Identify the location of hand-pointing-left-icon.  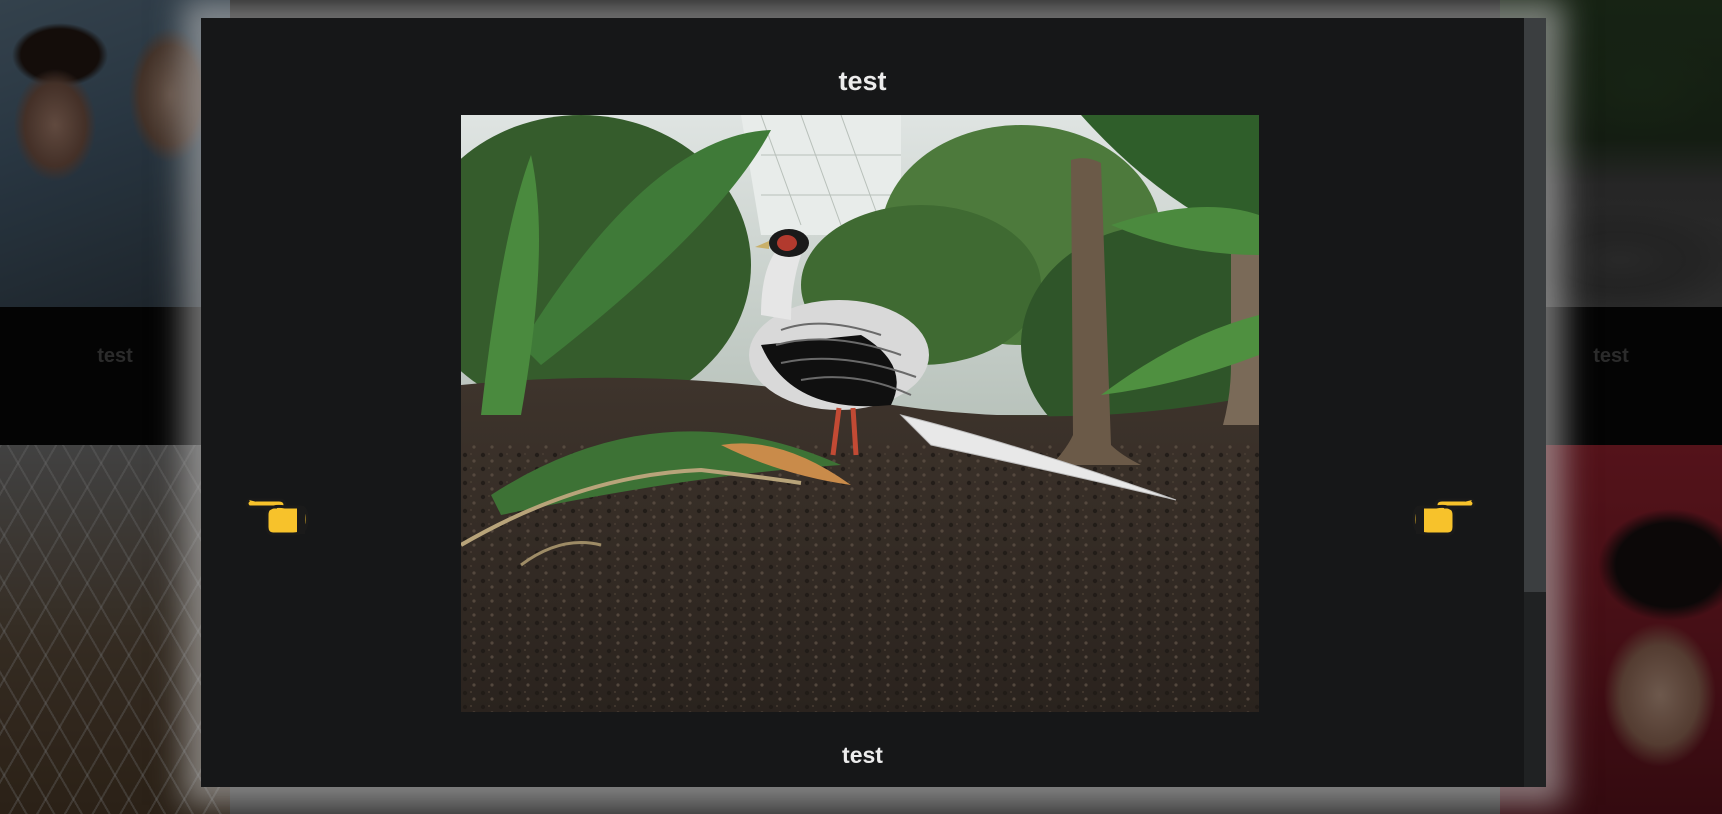
(277, 517).